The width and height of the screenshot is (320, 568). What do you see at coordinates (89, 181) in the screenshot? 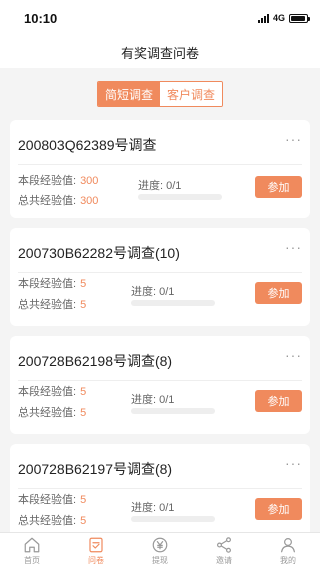
I see `stage-exp-value: 300` at bounding box center [89, 181].